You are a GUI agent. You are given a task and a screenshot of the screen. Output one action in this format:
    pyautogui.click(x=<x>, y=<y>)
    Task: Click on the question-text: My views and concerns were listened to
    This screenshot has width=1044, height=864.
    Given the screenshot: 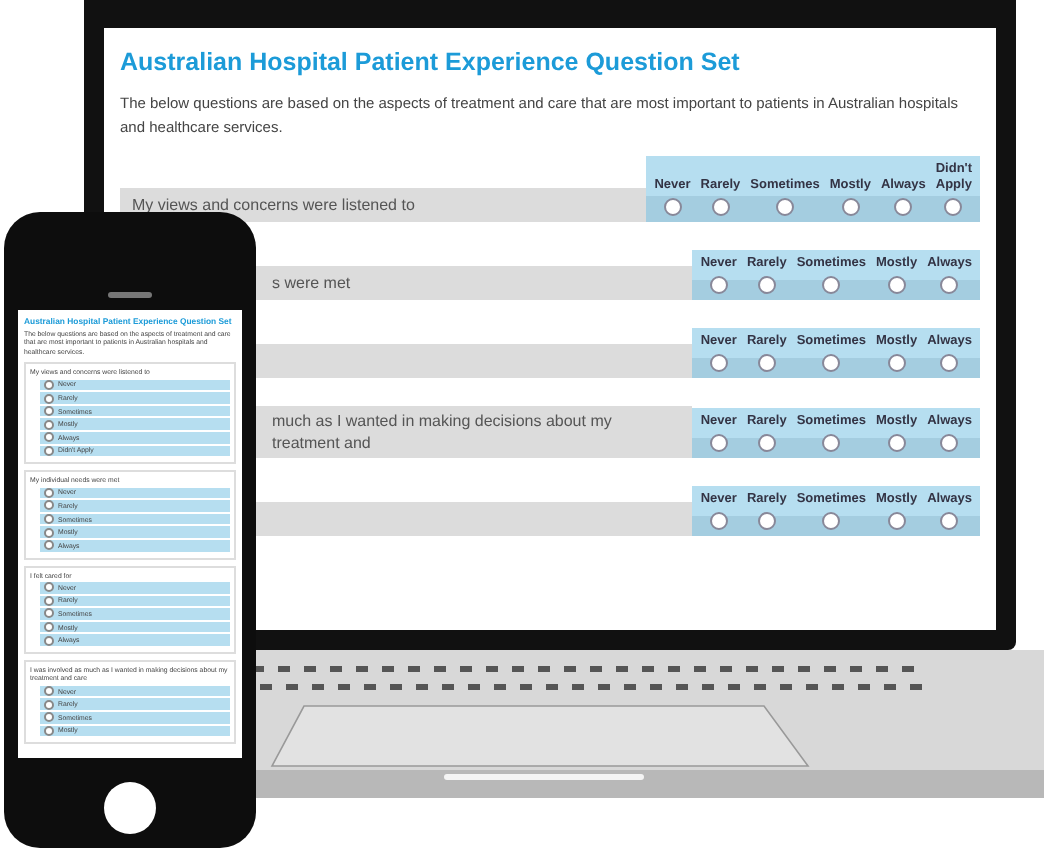 What is the action you would take?
    pyautogui.click(x=273, y=205)
    